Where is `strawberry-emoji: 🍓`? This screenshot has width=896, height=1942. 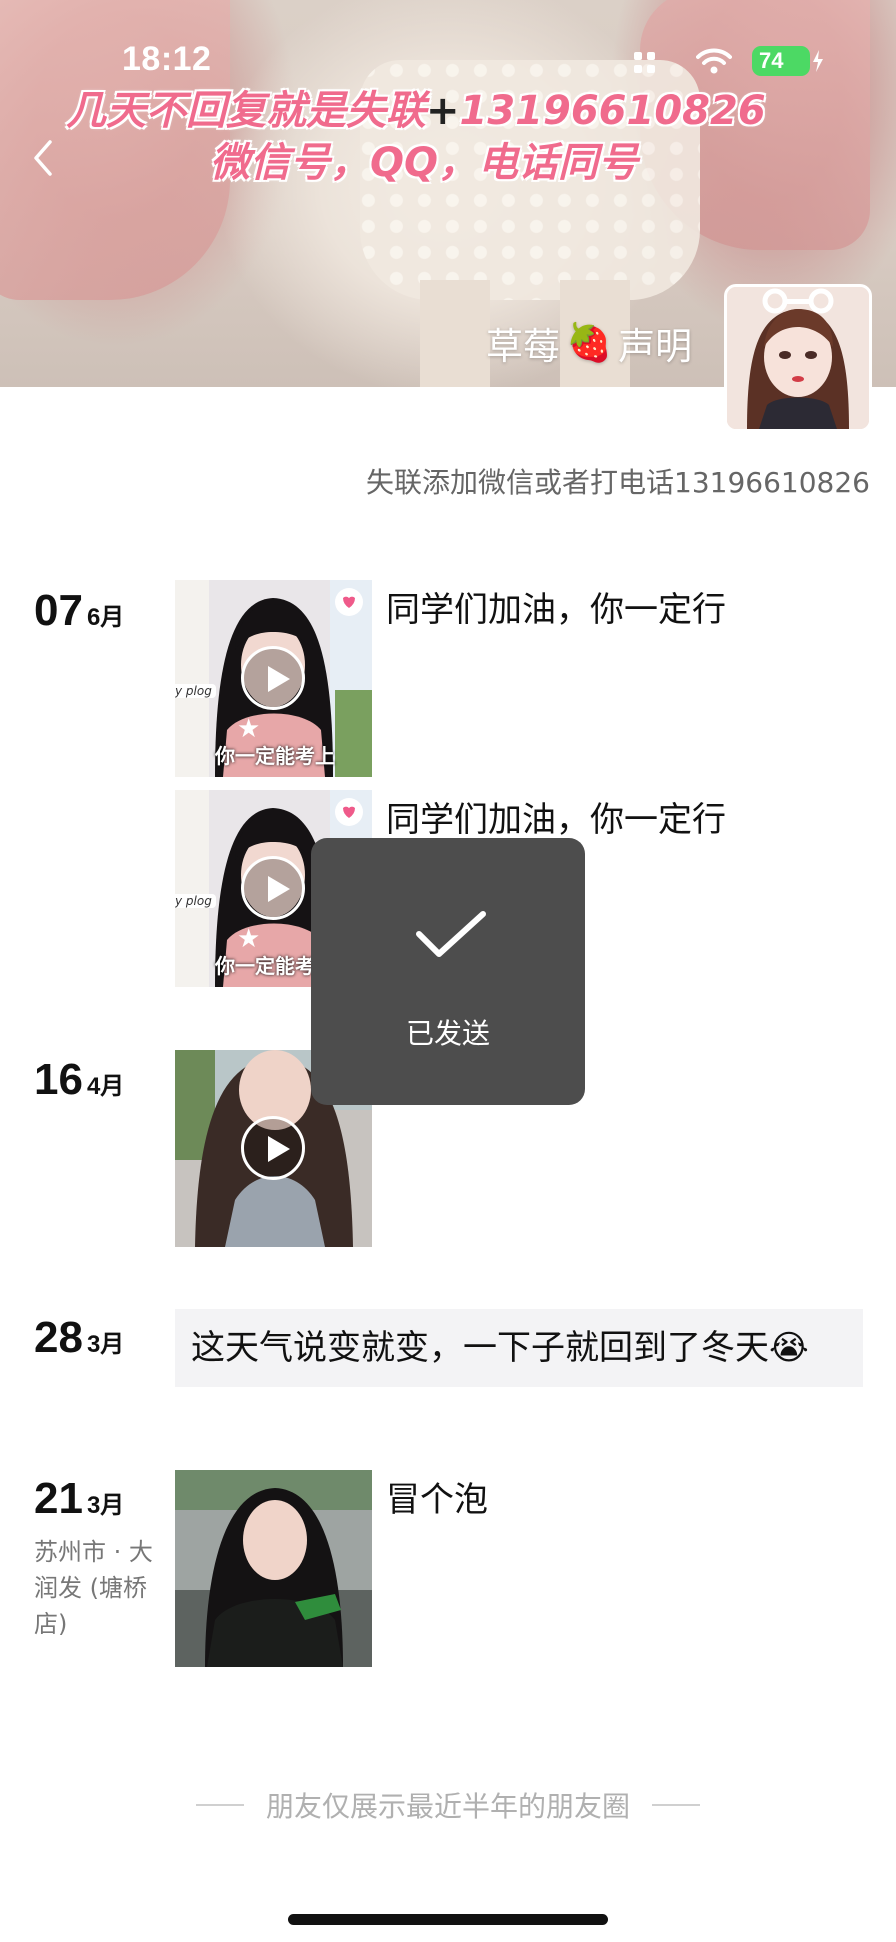 strawberry-emoji: 🍓 is located at coordinates (589, 342).